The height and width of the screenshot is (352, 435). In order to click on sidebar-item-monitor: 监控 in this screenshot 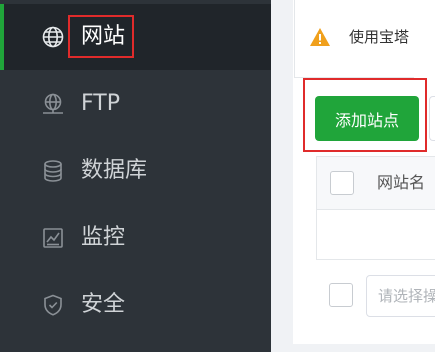, I will do `click(135, 238)`.